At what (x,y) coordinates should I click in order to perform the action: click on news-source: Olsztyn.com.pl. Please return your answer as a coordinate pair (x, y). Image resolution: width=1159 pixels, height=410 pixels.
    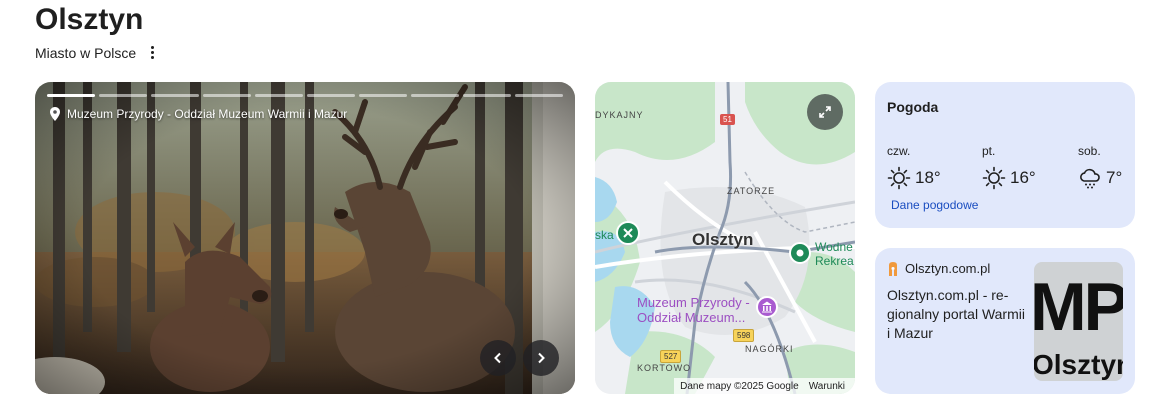
    Looking at the image, I should click on (938, 268).